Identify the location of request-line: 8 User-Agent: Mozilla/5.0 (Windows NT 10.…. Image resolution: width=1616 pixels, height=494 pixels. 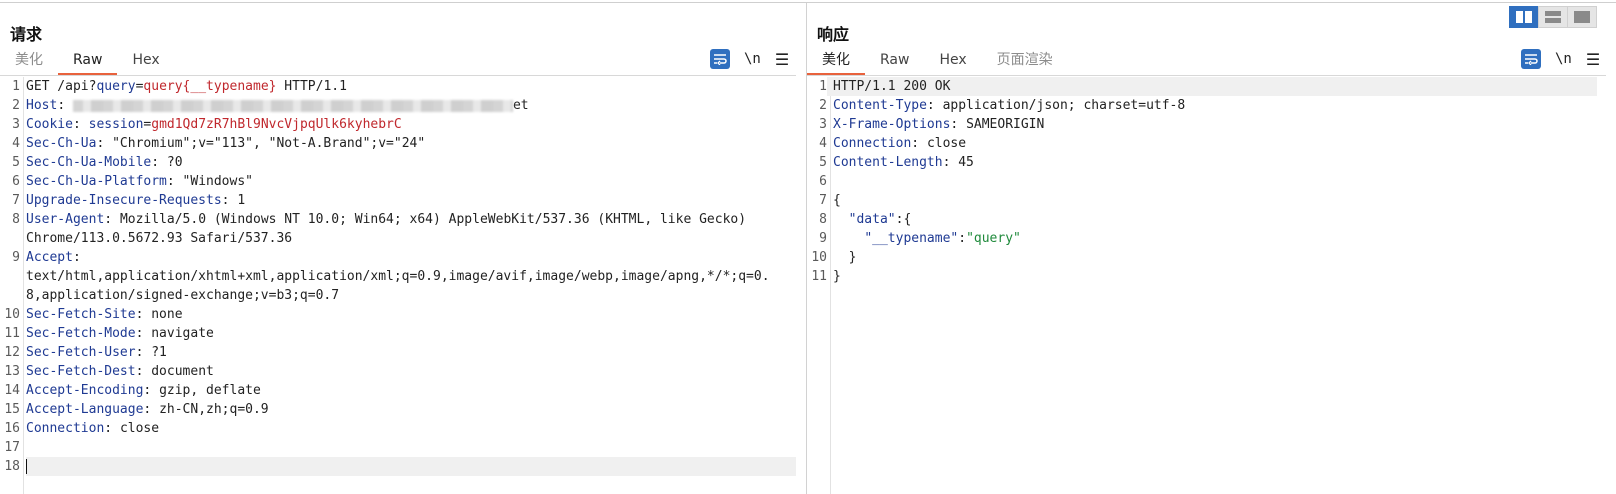
(379, 219).